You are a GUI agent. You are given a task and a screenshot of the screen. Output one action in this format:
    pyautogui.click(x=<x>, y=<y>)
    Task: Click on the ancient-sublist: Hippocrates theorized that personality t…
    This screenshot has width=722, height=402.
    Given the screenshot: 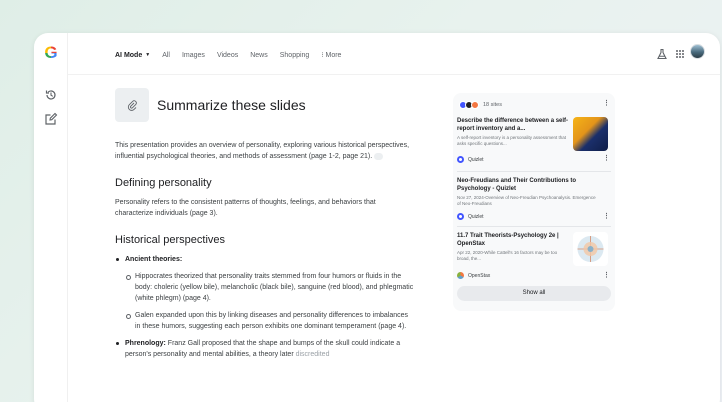 What is the action you would take?
    pyautogui.click(x=270, y=301)
    